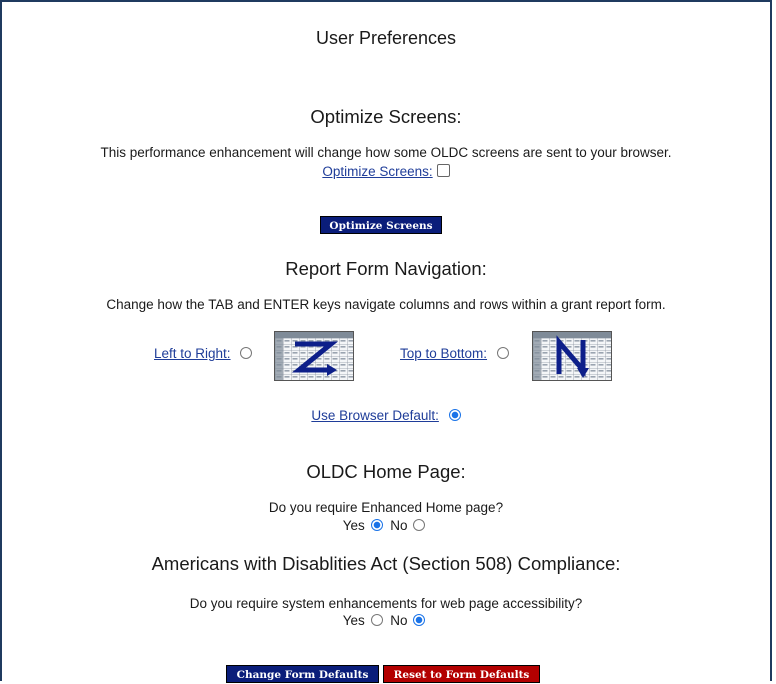  What do you see at coordinates (376, 620) in the screenshot?
I see `ada-yes-radio` at bounding box center [376, 620].